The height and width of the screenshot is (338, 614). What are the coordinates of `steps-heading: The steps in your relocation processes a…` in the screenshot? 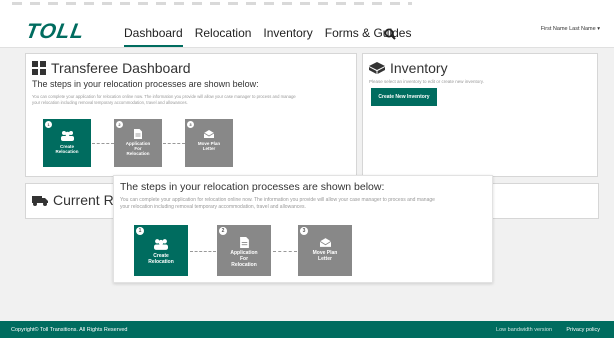 It's located at (145, 84).